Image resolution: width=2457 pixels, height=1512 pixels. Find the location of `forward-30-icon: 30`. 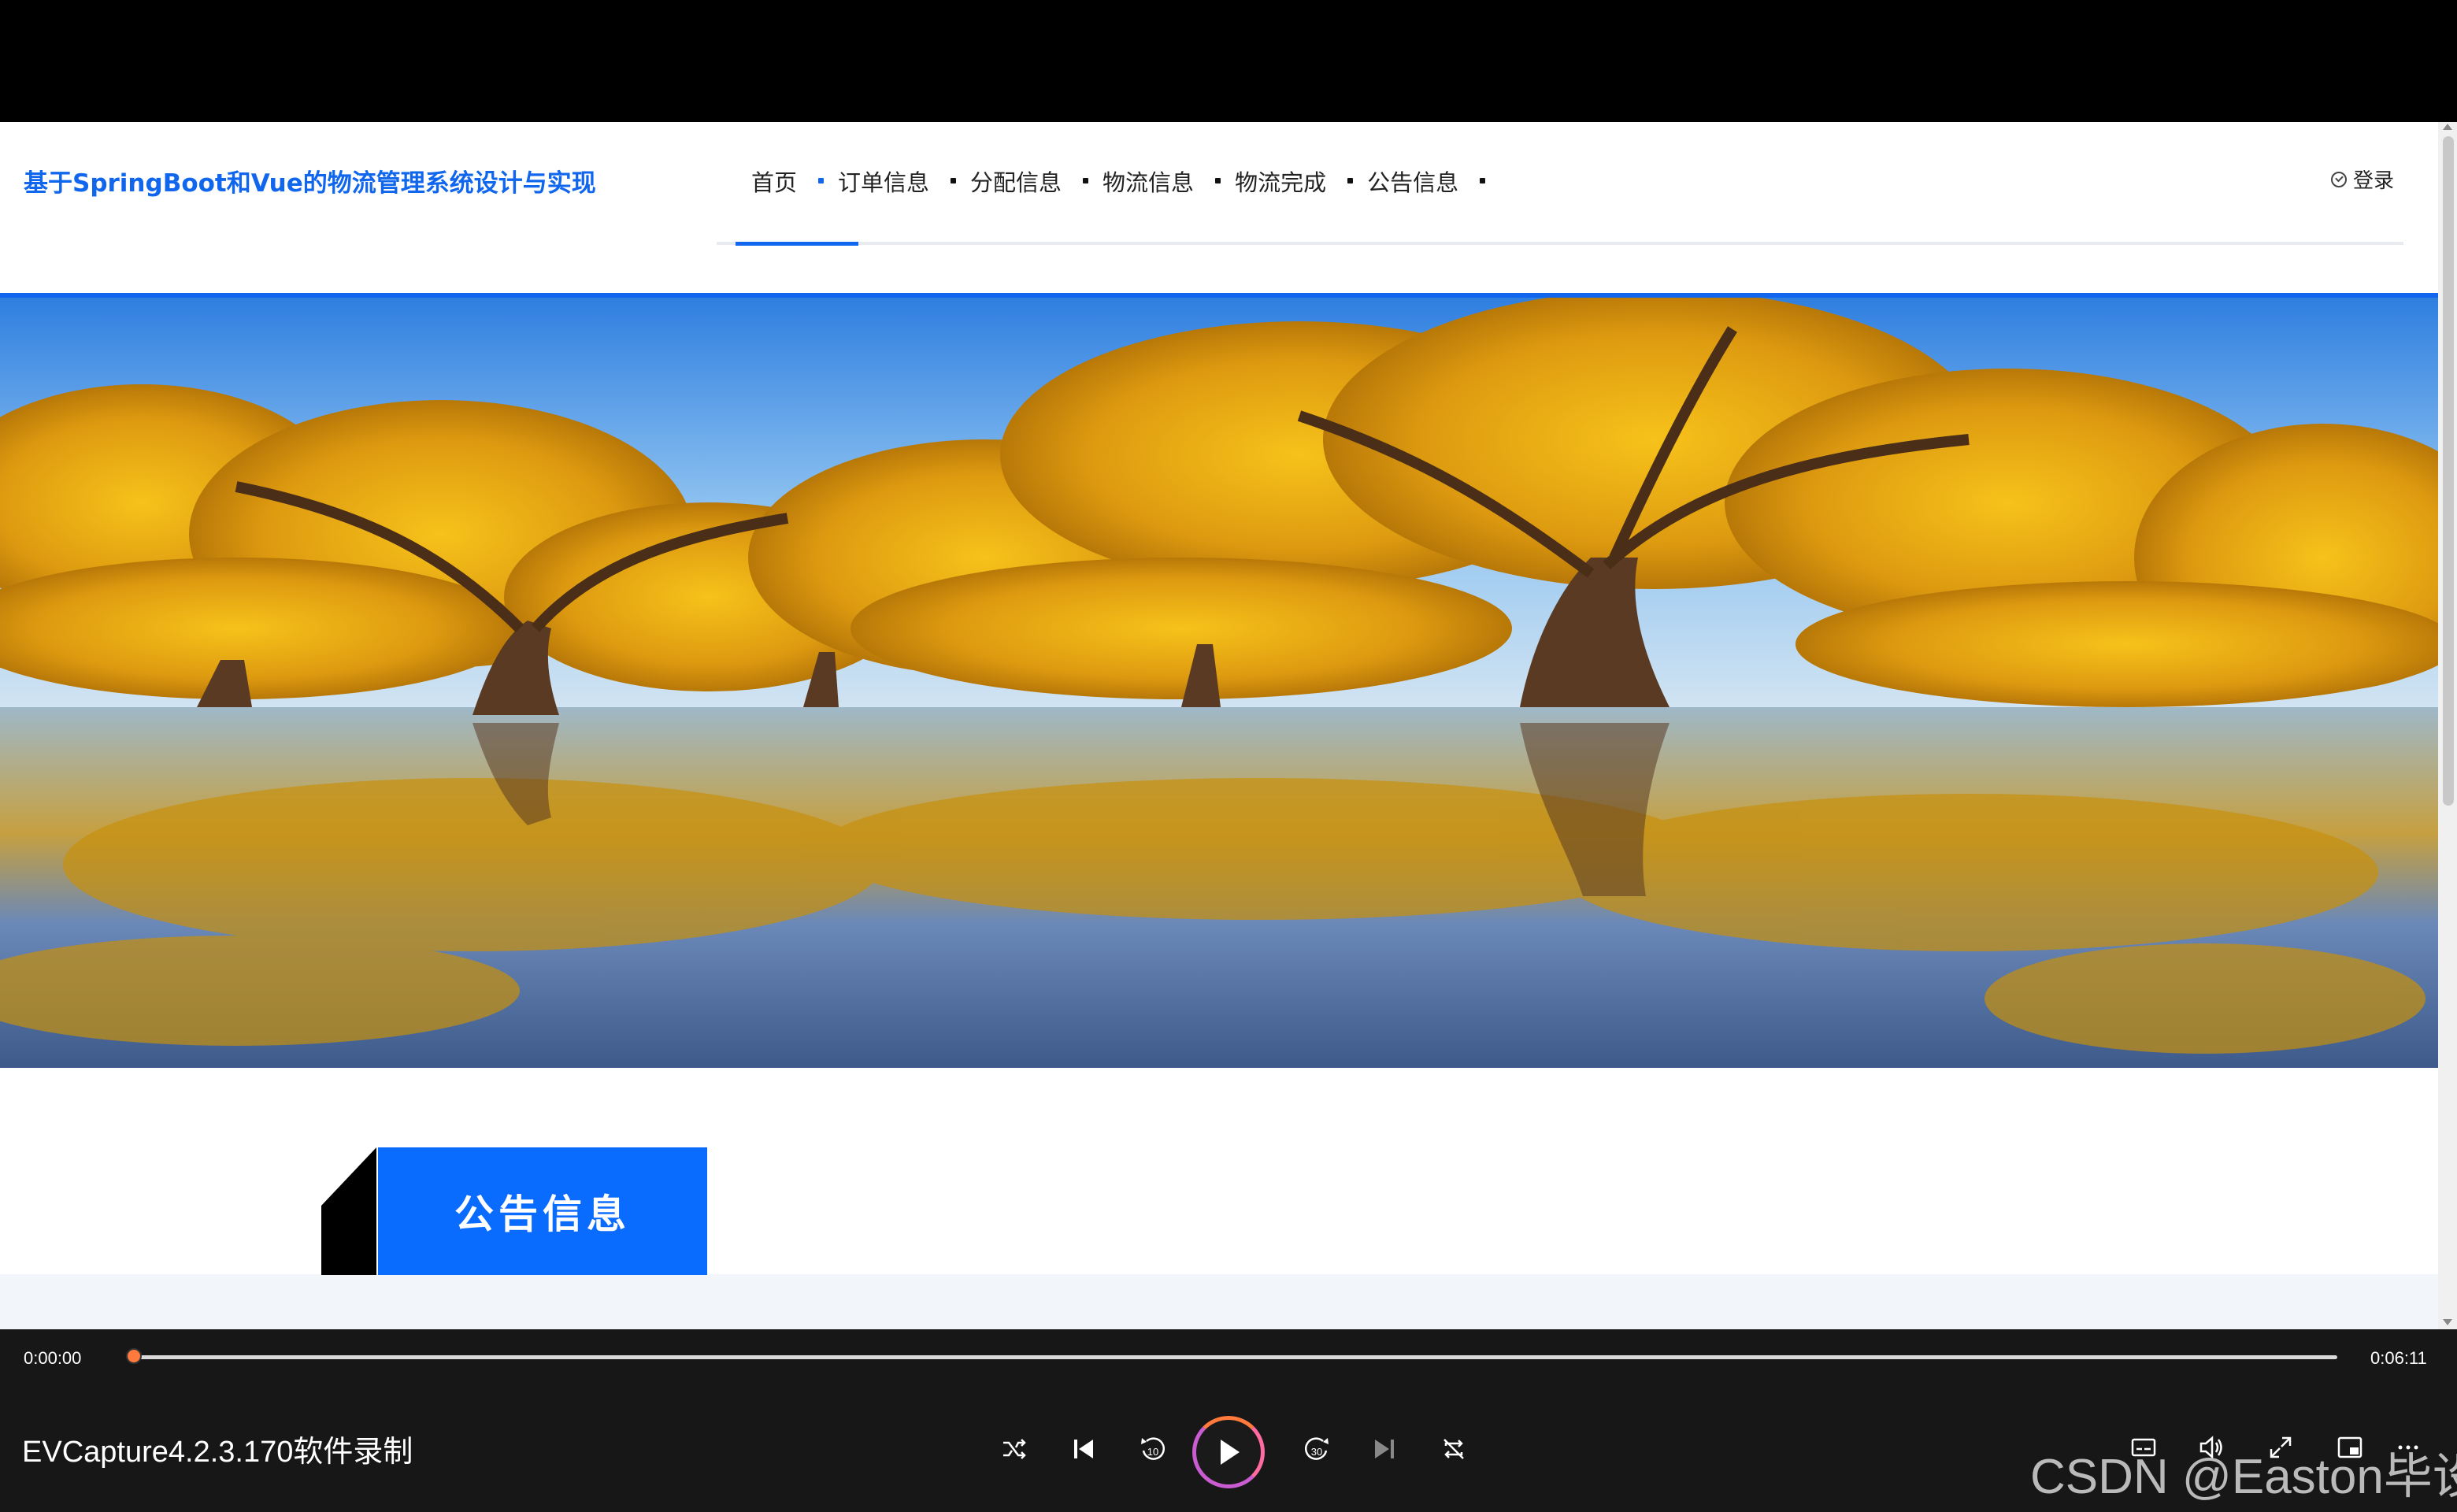

forward-30-icon: 30 is located at coordinates (1316, 1448).